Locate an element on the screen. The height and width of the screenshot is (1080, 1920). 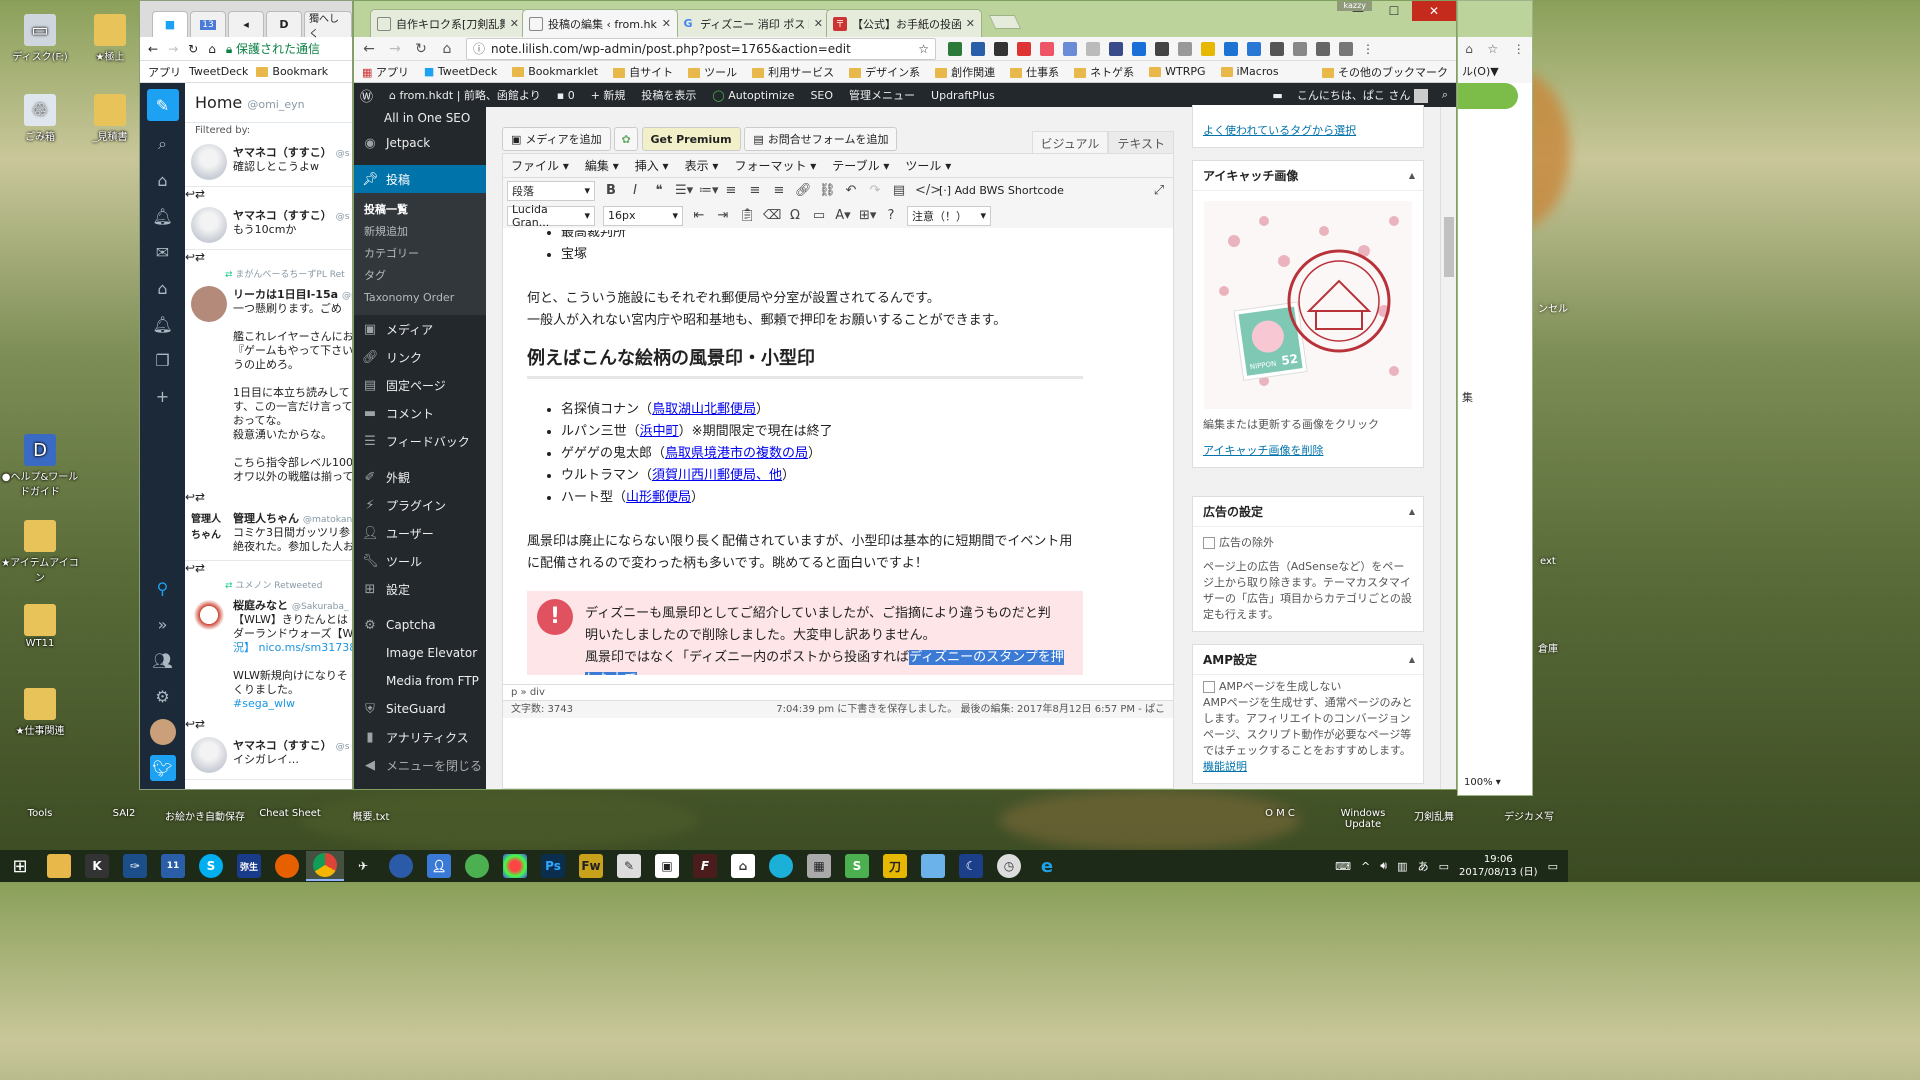
download-icon is located at coordinates (1231, 48).